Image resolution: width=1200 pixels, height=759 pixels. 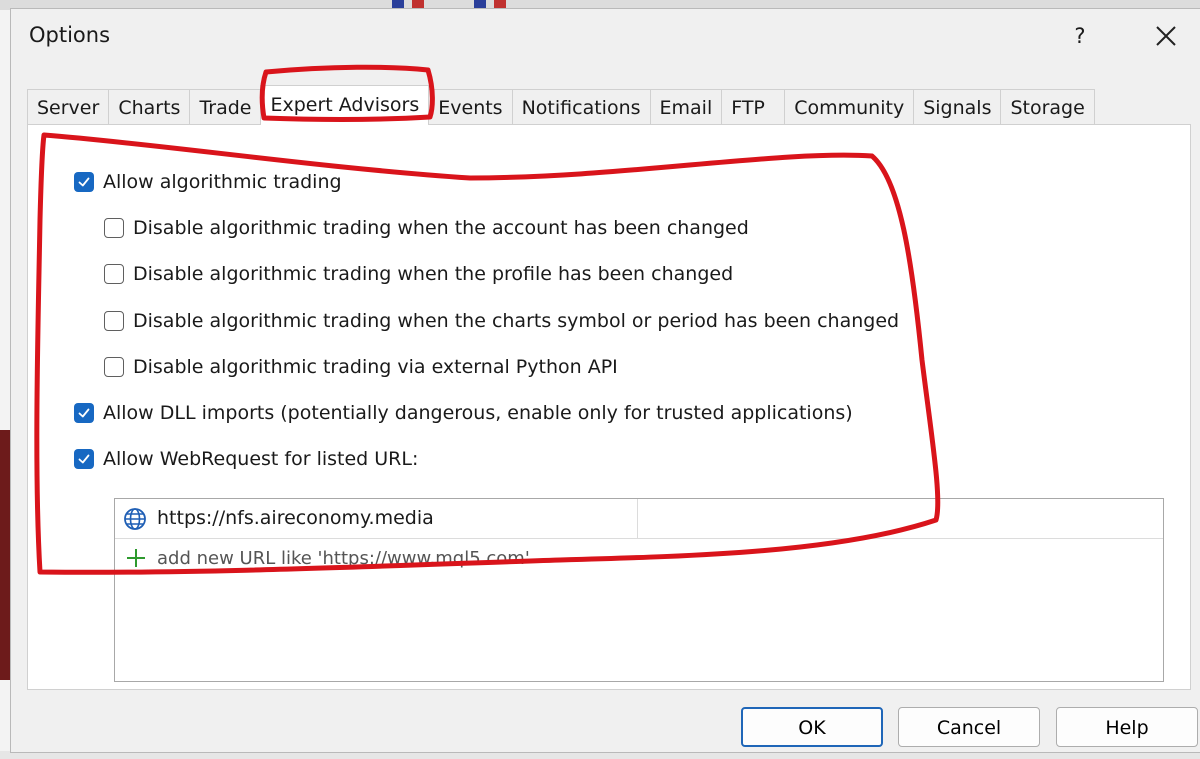 I want to click on help-question-button: ?, so click(x=1080, y=36).